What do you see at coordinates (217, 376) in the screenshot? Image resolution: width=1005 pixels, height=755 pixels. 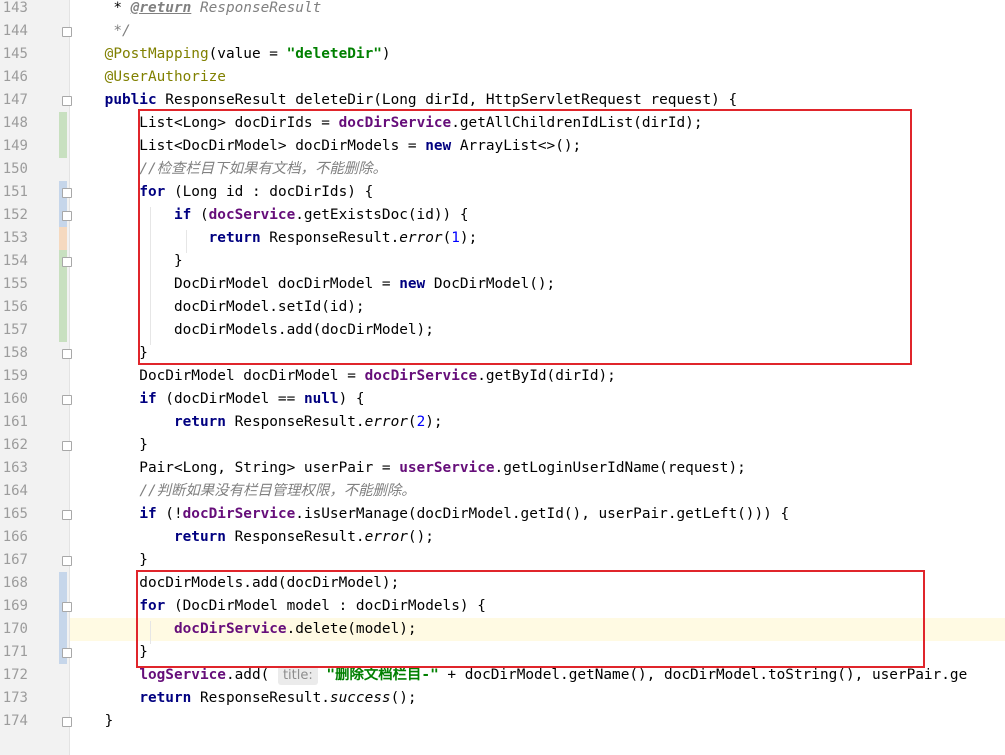 I see `code-token: DocDirModel docDirModel =` at bounding box center [217, 376].